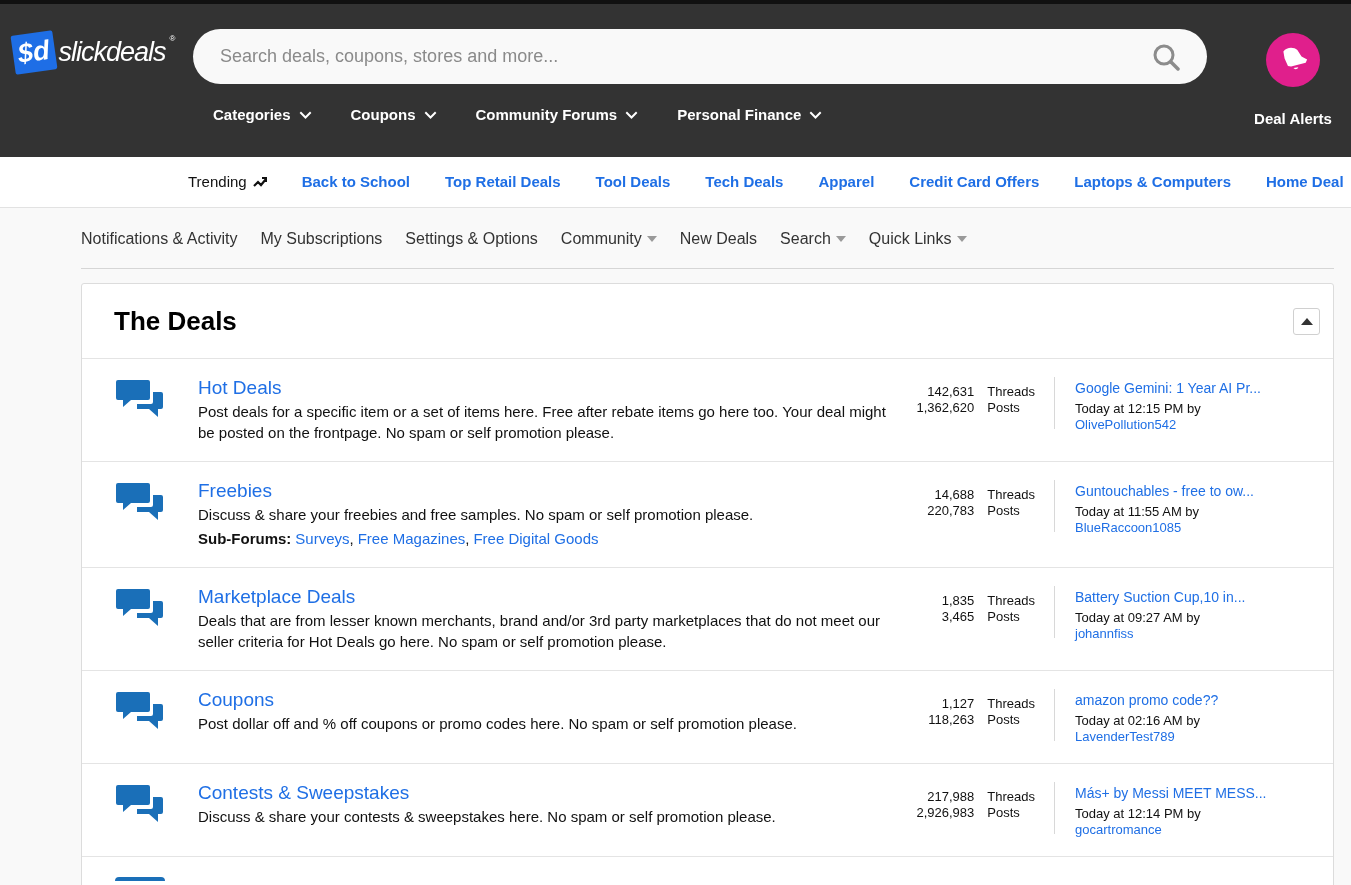 Image resolution: width=1351 pixels, height=885 pixels. Describe the element at coordinates (503, 182) in the screenshot. I see `trending-link: Top Retail Deals` at that location.